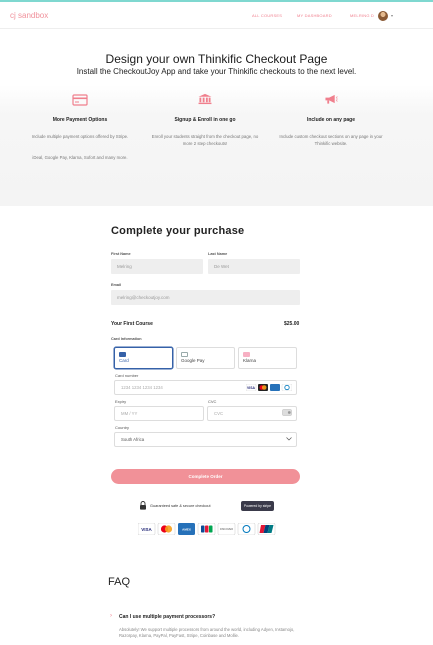 The image size is (433, 645). Describe the element at coordinates (392, 15) in the screenshot. I see `chevron-down-icon: ▾` at that location.